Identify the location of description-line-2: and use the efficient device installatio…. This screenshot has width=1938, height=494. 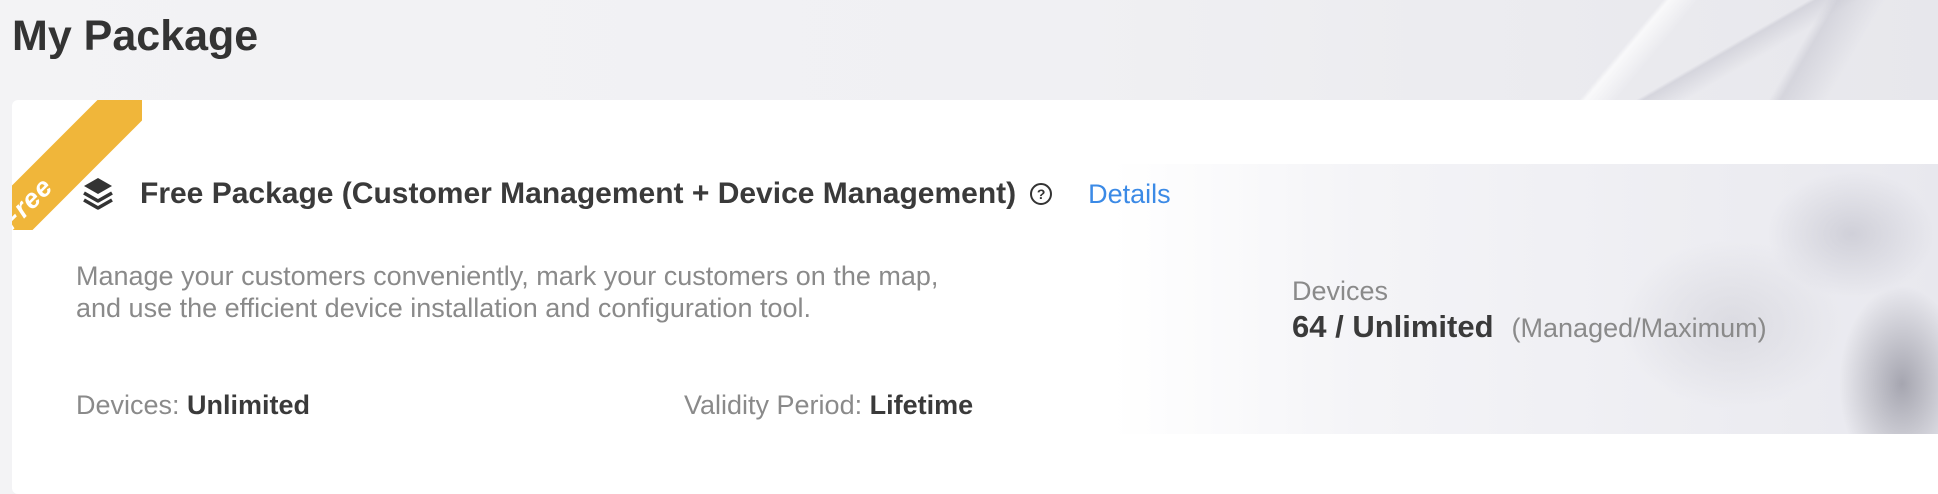
(443, 308).